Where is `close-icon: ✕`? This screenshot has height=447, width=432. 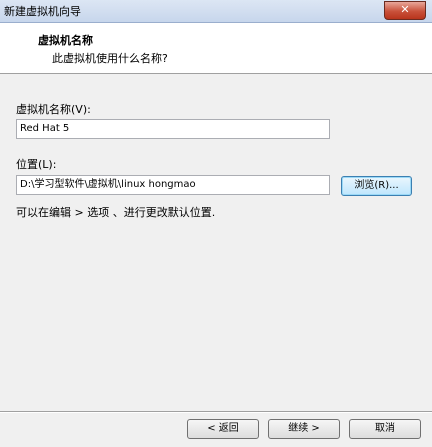 close-icon: ✕ is located at coordinates (405, 9).